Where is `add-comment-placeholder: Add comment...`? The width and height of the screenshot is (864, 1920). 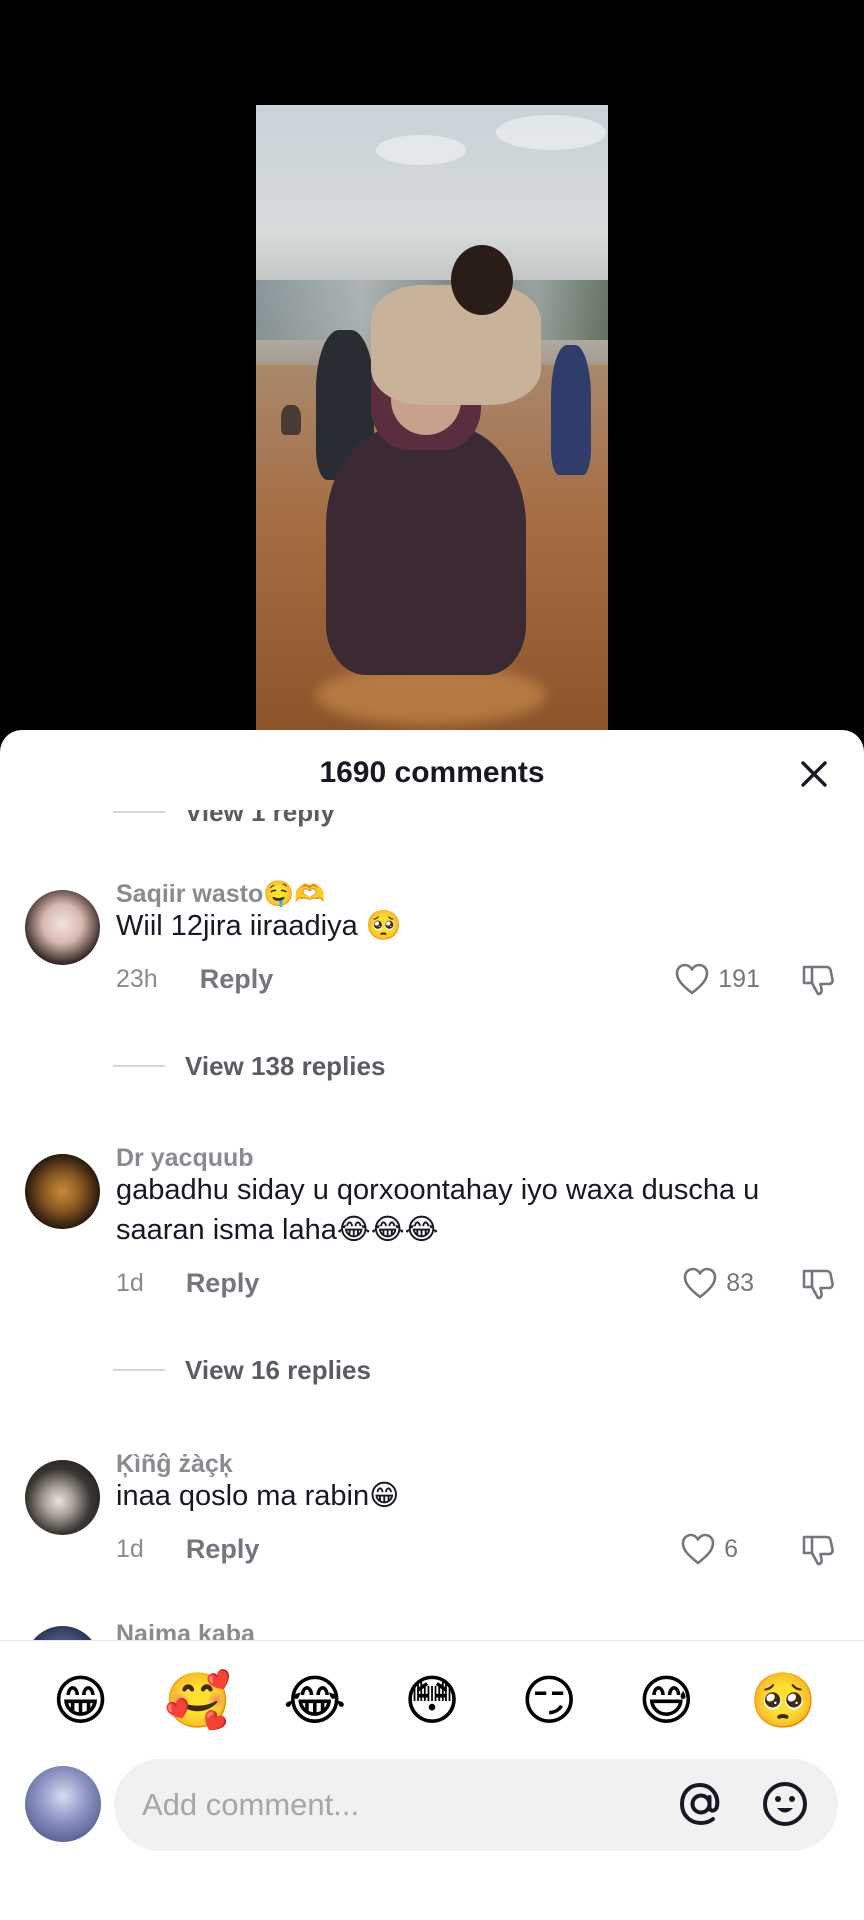 add-comment-placeholder: Add comment... is located at coordinates (251, 1804).